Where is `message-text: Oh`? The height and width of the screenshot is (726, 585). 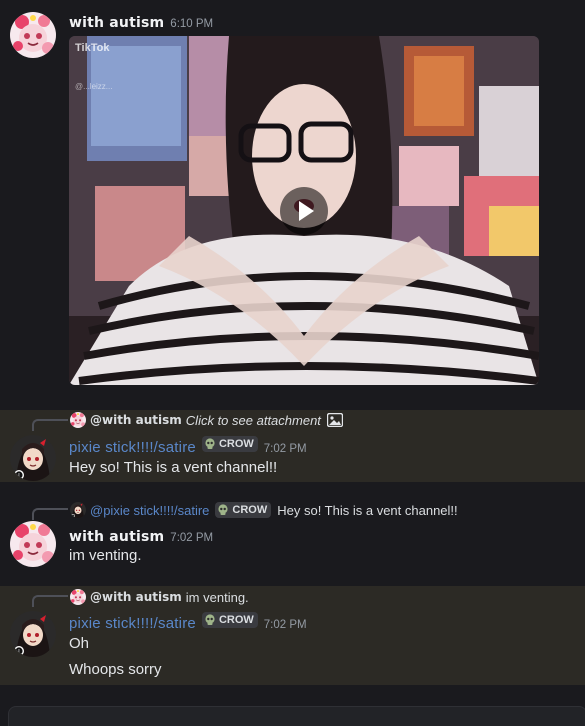 message-text: Oh is located at coordinates (79, 643).